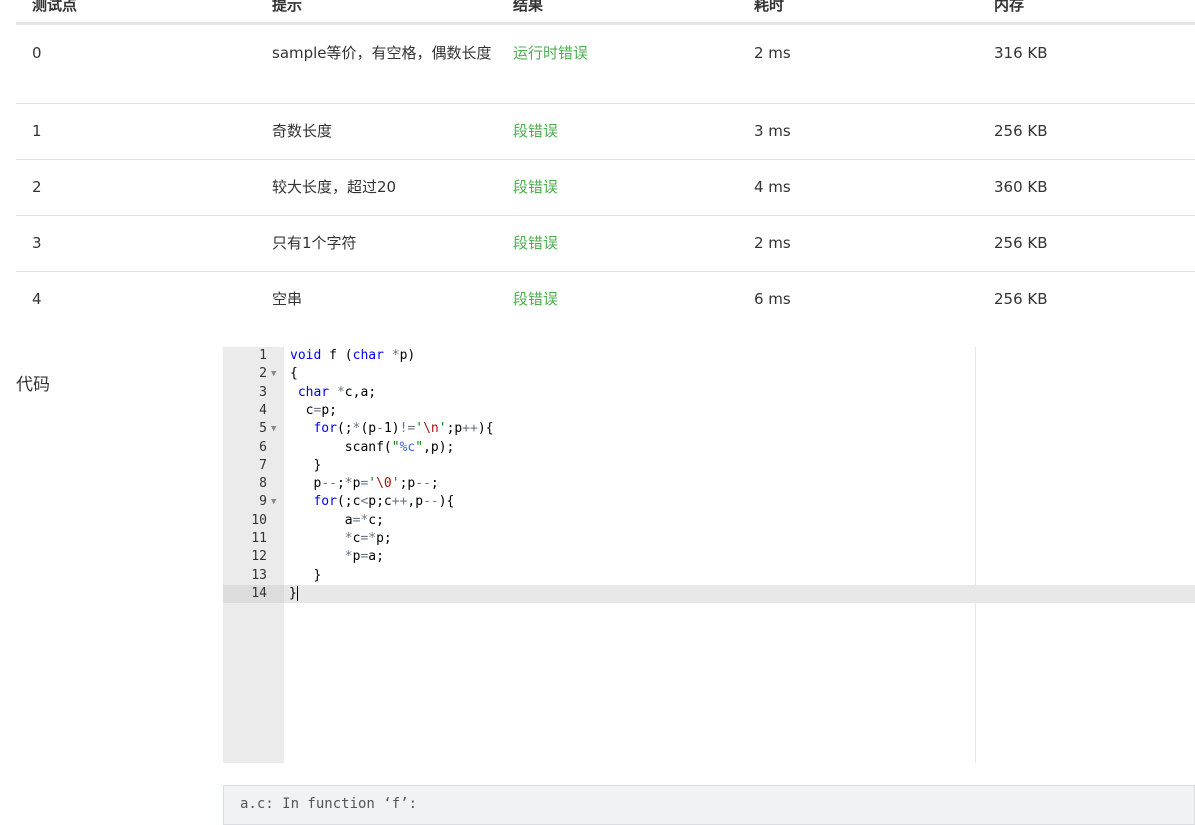 This screenshot has width=1195, height=825. Describe the element at coordinates (37, 131) in the screenshot. I see `testpoint-id: 1` at that location.